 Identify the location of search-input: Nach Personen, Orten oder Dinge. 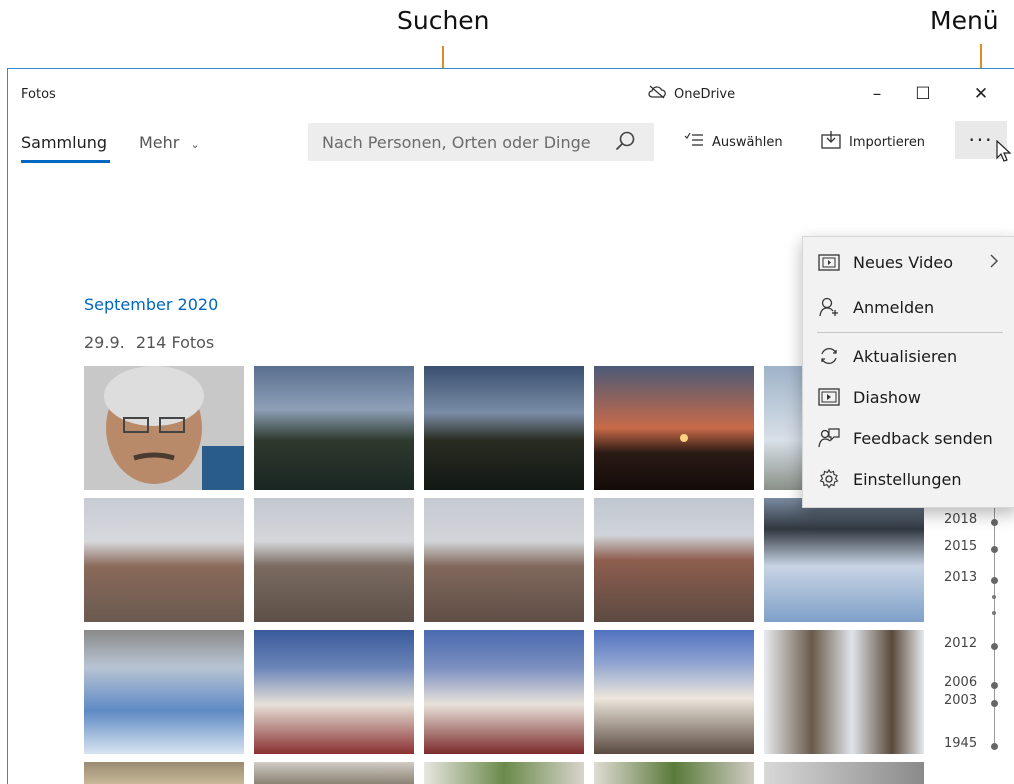
(460, 142).